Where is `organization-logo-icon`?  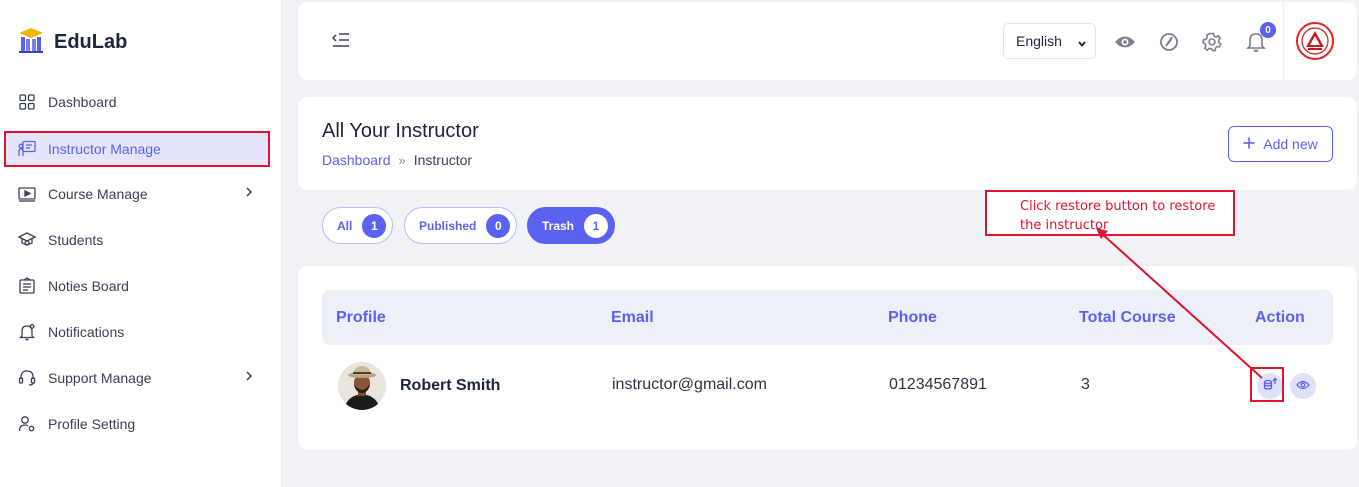
organization-logo-icon is located at coordinates (1315, 41).